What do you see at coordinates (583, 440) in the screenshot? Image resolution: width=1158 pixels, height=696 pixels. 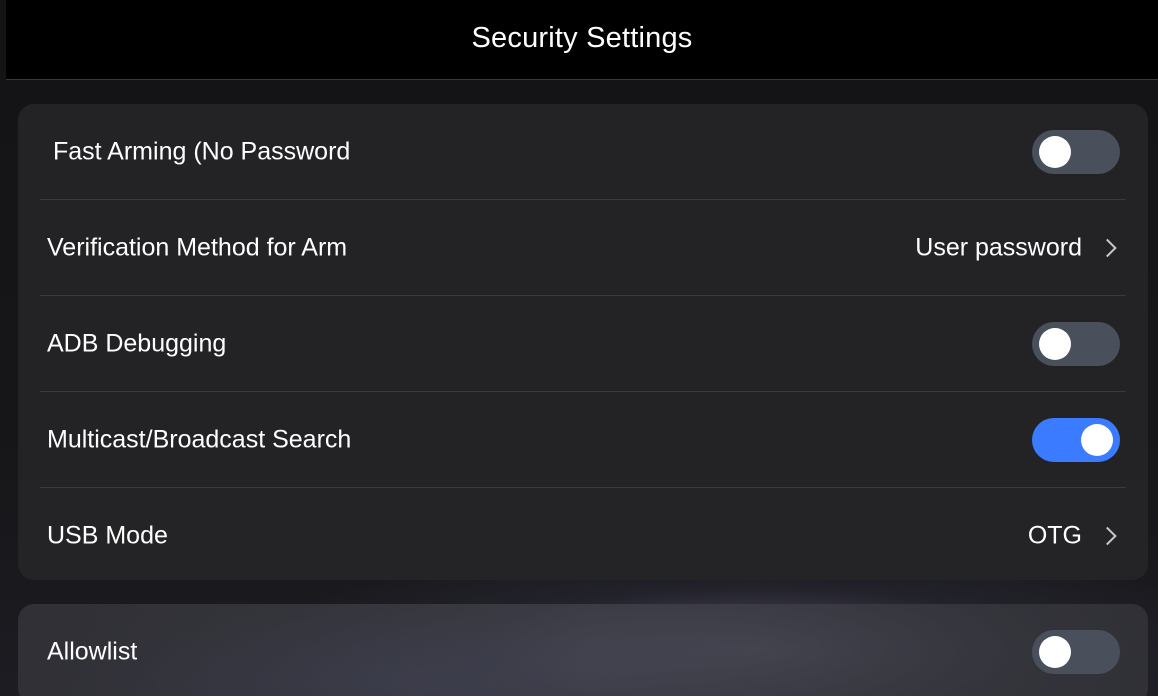 I see `setting-row-multicast-search: Multicast/Broadcast Search` at bounding box center [583, 440].